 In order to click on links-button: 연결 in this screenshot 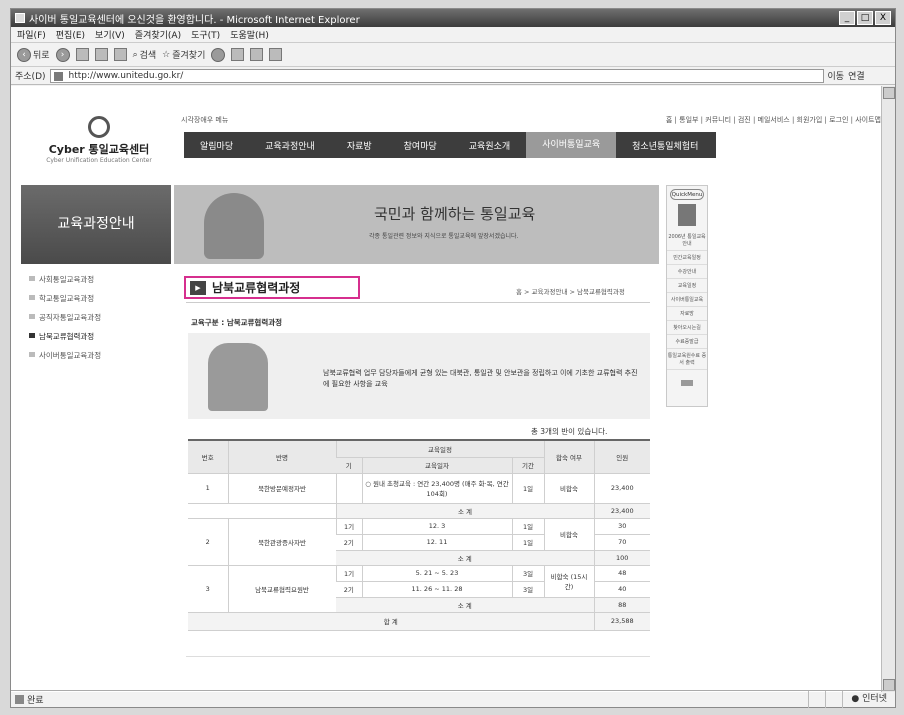, I will do `click(856, 75)`.